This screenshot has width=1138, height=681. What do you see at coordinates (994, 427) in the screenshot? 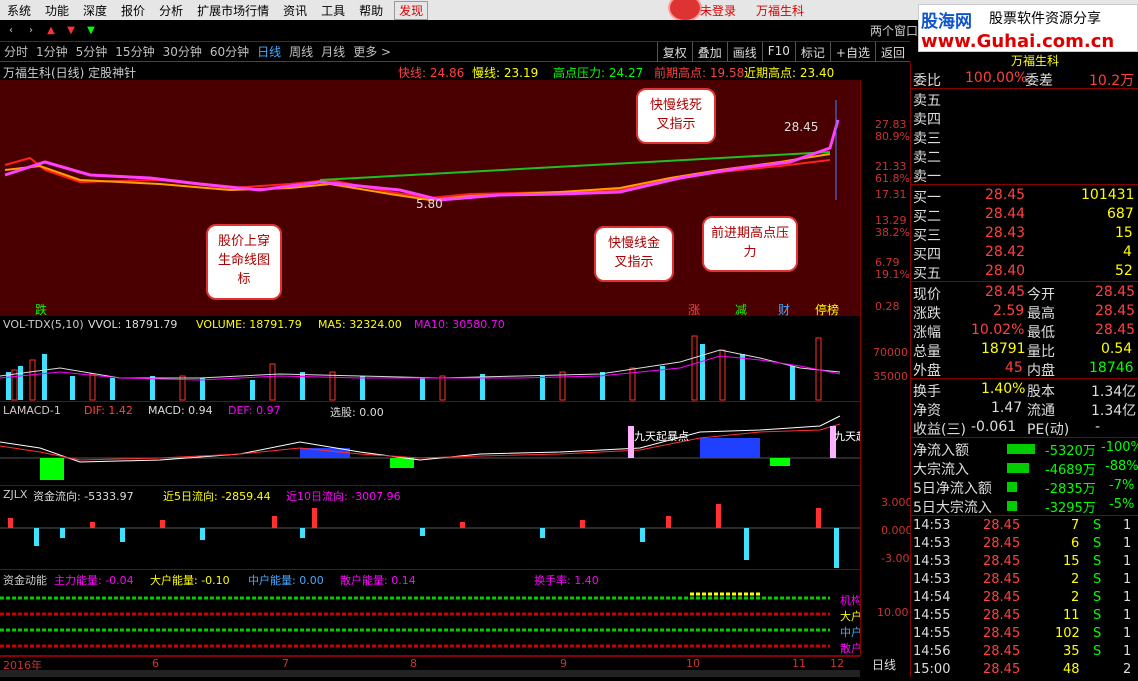
I see `stat2-value: -0.061` at bounding box center [994, 427].